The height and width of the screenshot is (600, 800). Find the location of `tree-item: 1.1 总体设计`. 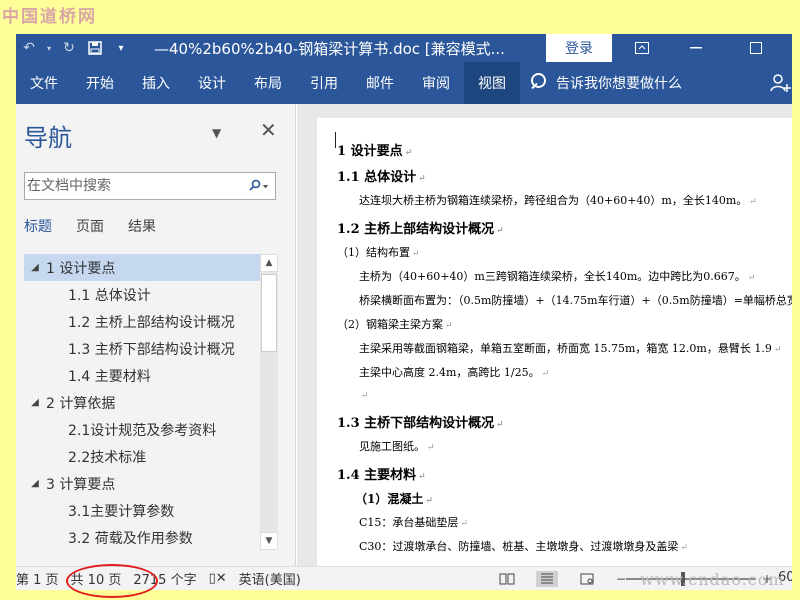

tree-item: 1.1 总体设计 is located at coordinates (142, 294).